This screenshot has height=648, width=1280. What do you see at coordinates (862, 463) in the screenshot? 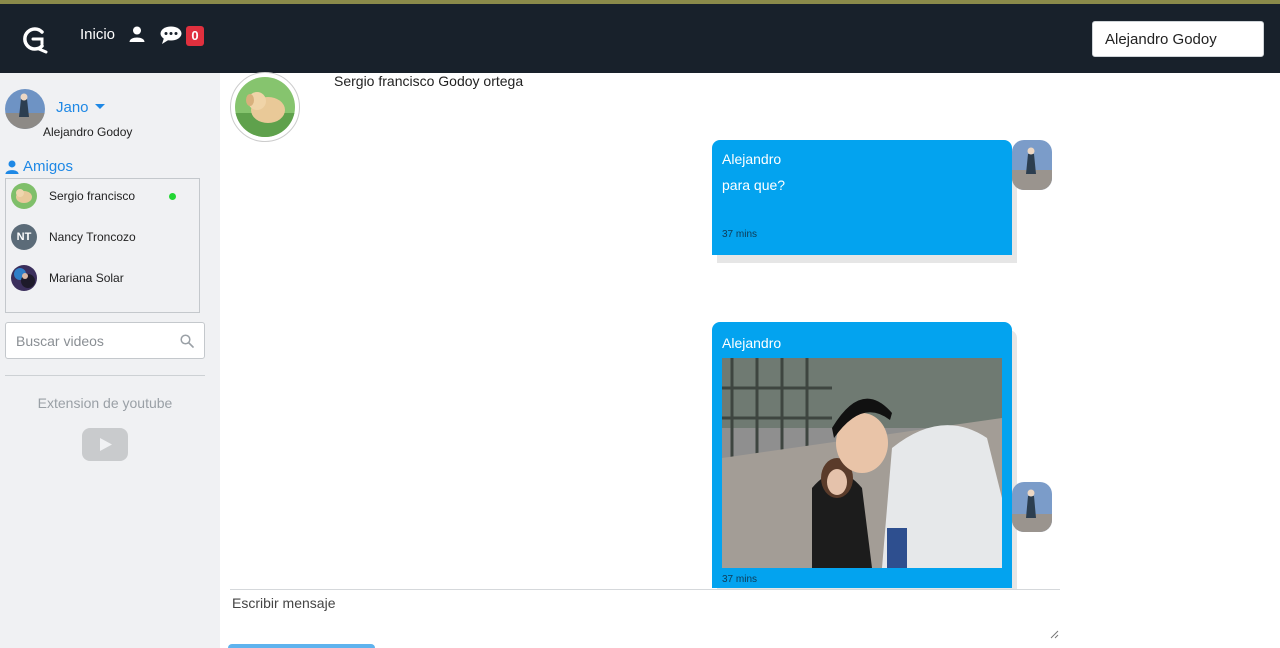
I see `message-photo` at bounding box center [862, 463].